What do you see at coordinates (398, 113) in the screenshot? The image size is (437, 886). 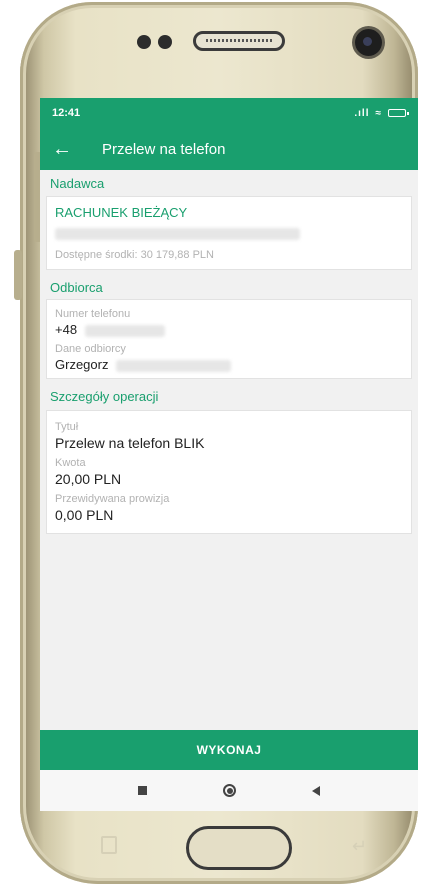 I see `battery-icon` at bounding box center [398, 113].